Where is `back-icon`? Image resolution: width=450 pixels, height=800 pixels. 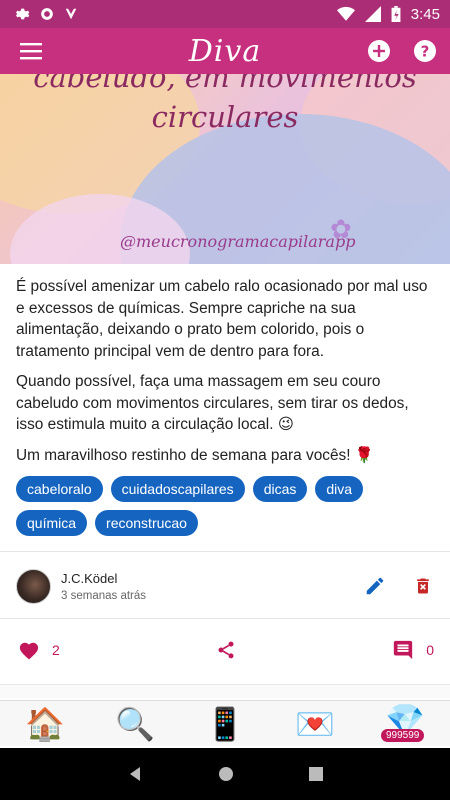 back-icon is located at coordinates (135, 774).